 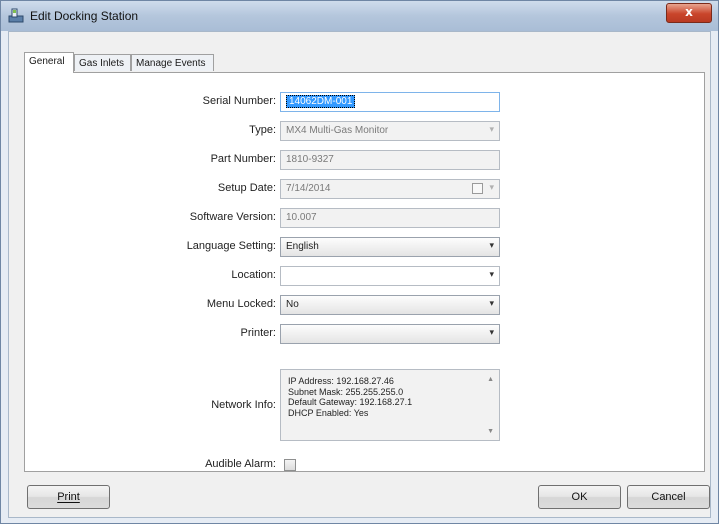 I want to click on type-value: MX4 Multi-Gas Monitor, so click(x=337, y=130).